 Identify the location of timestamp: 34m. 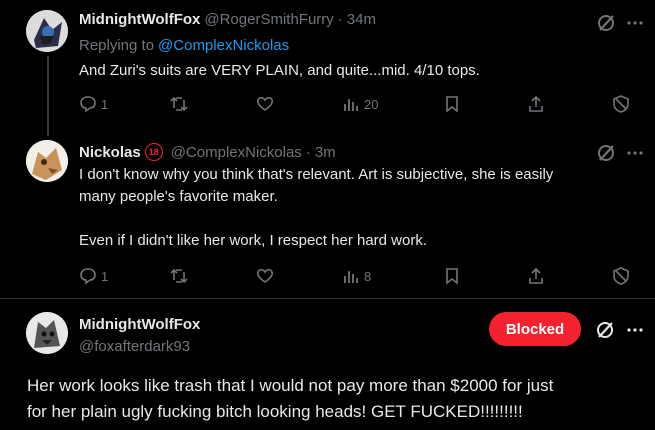
(361, 19).